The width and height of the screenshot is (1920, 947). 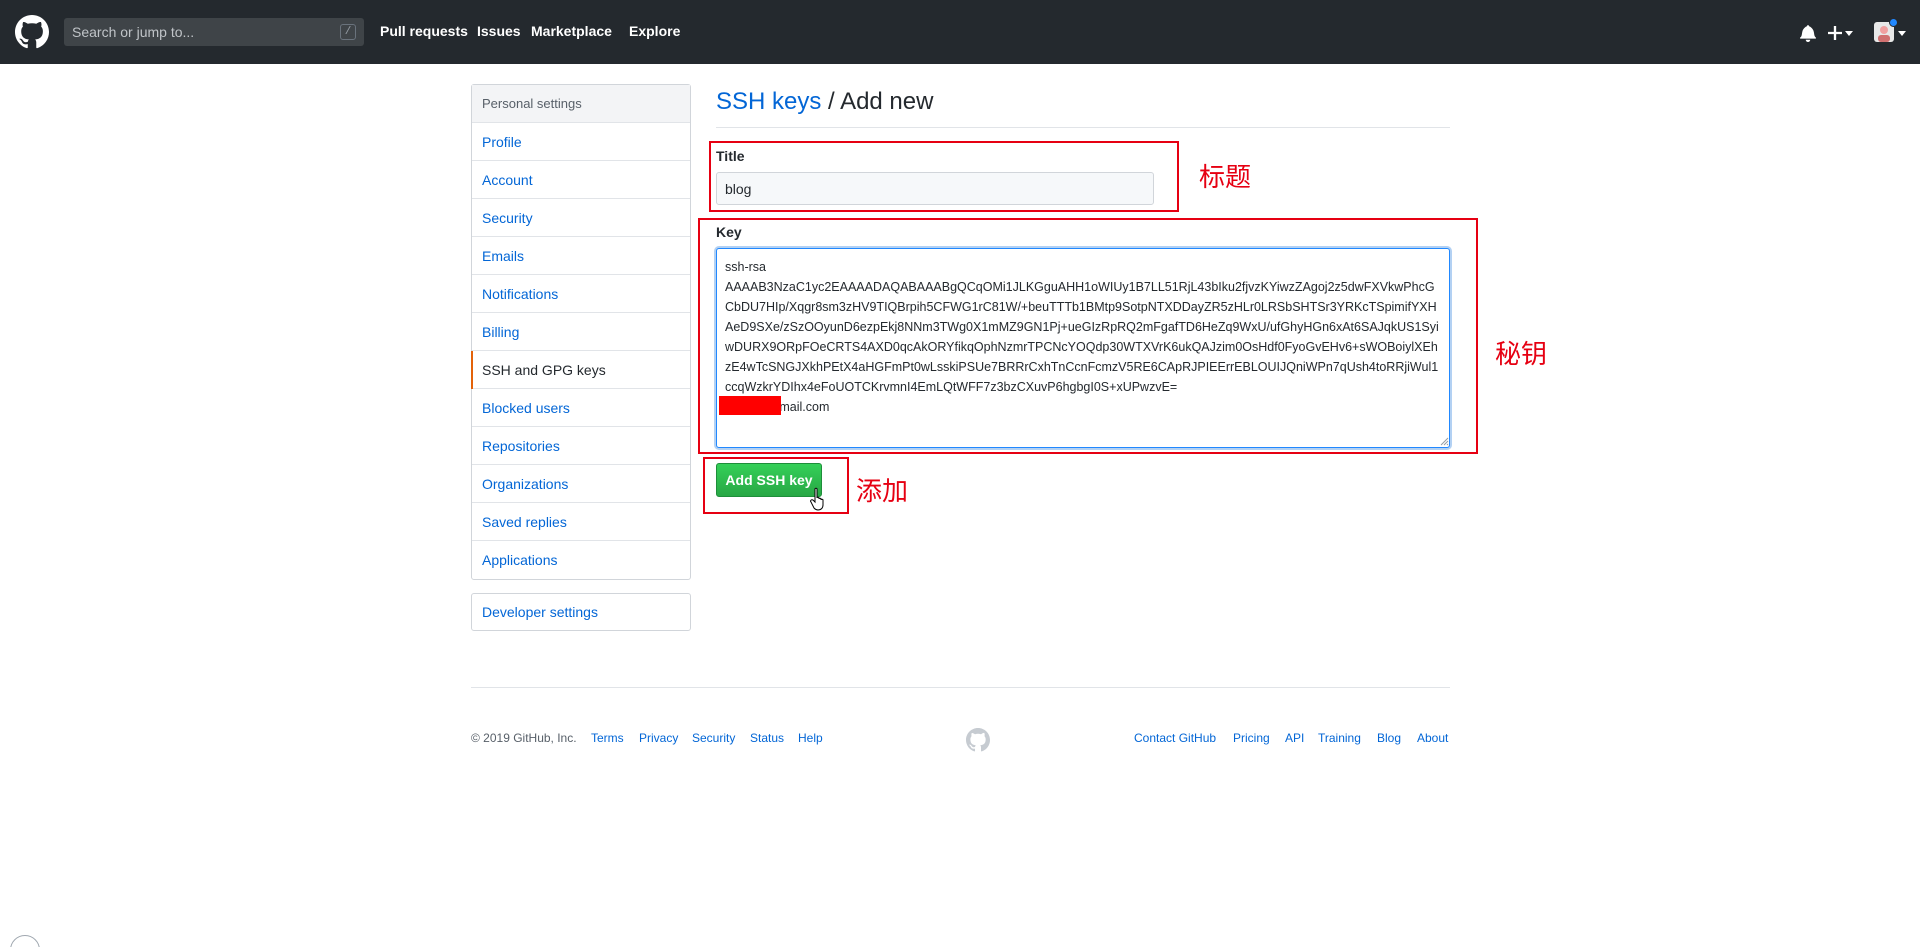 I want to click on partial-circle-icon, so click(x=25, y=941).